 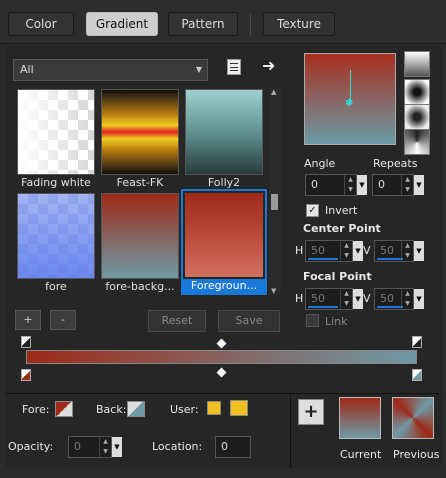 I want to click on gradient-preview: ✱, so click(x=350, y=99).